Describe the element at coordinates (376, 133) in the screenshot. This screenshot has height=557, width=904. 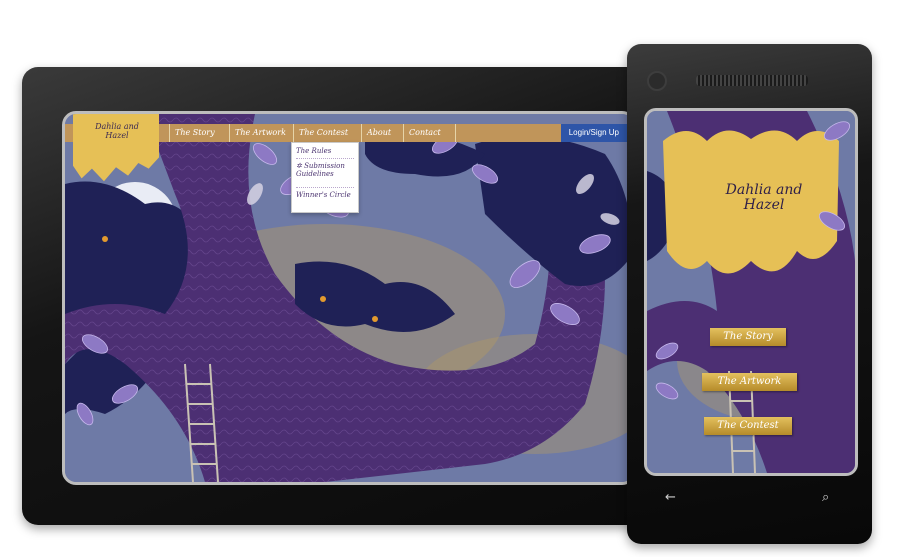
I see `nav-item-about: About` at that location.